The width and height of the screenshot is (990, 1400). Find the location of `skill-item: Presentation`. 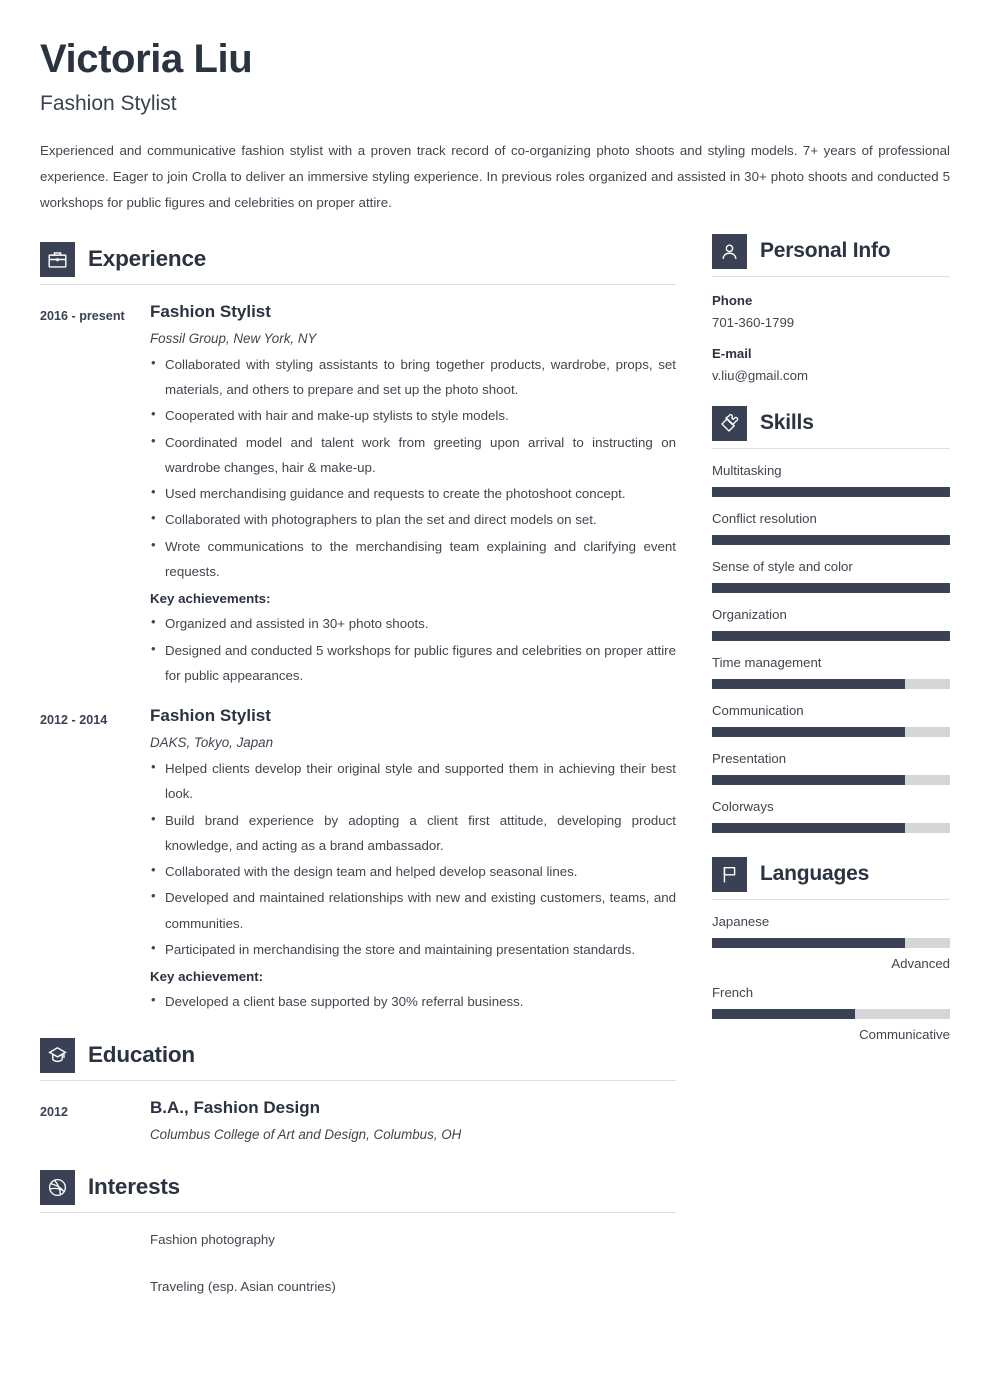

skill-item: Presentation is located at coordinates (831, 768).